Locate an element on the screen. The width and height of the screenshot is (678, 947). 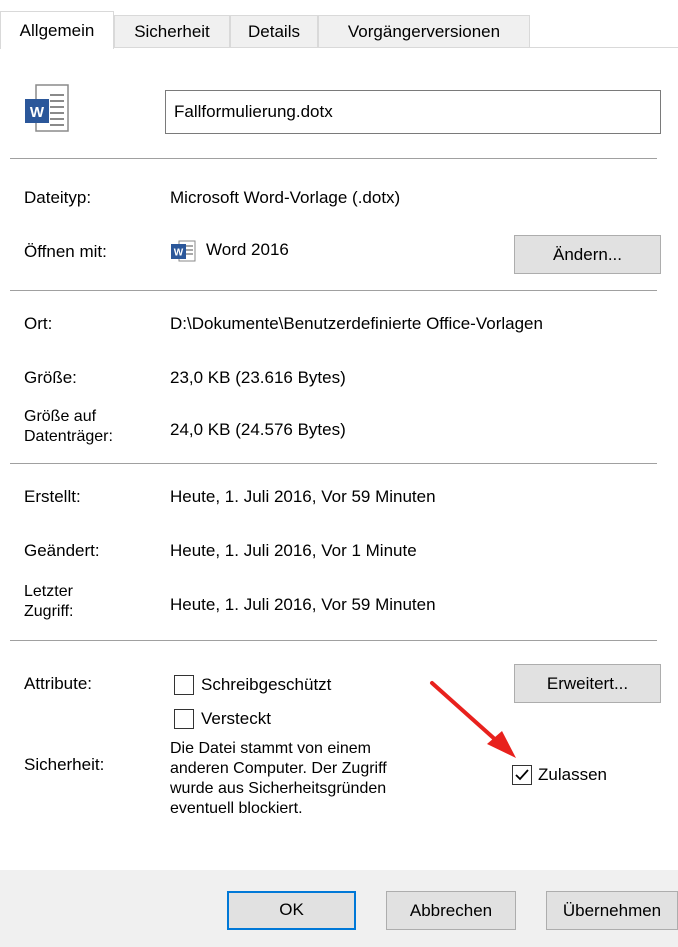
ok-button: OK is located at coordinates (291, 910).